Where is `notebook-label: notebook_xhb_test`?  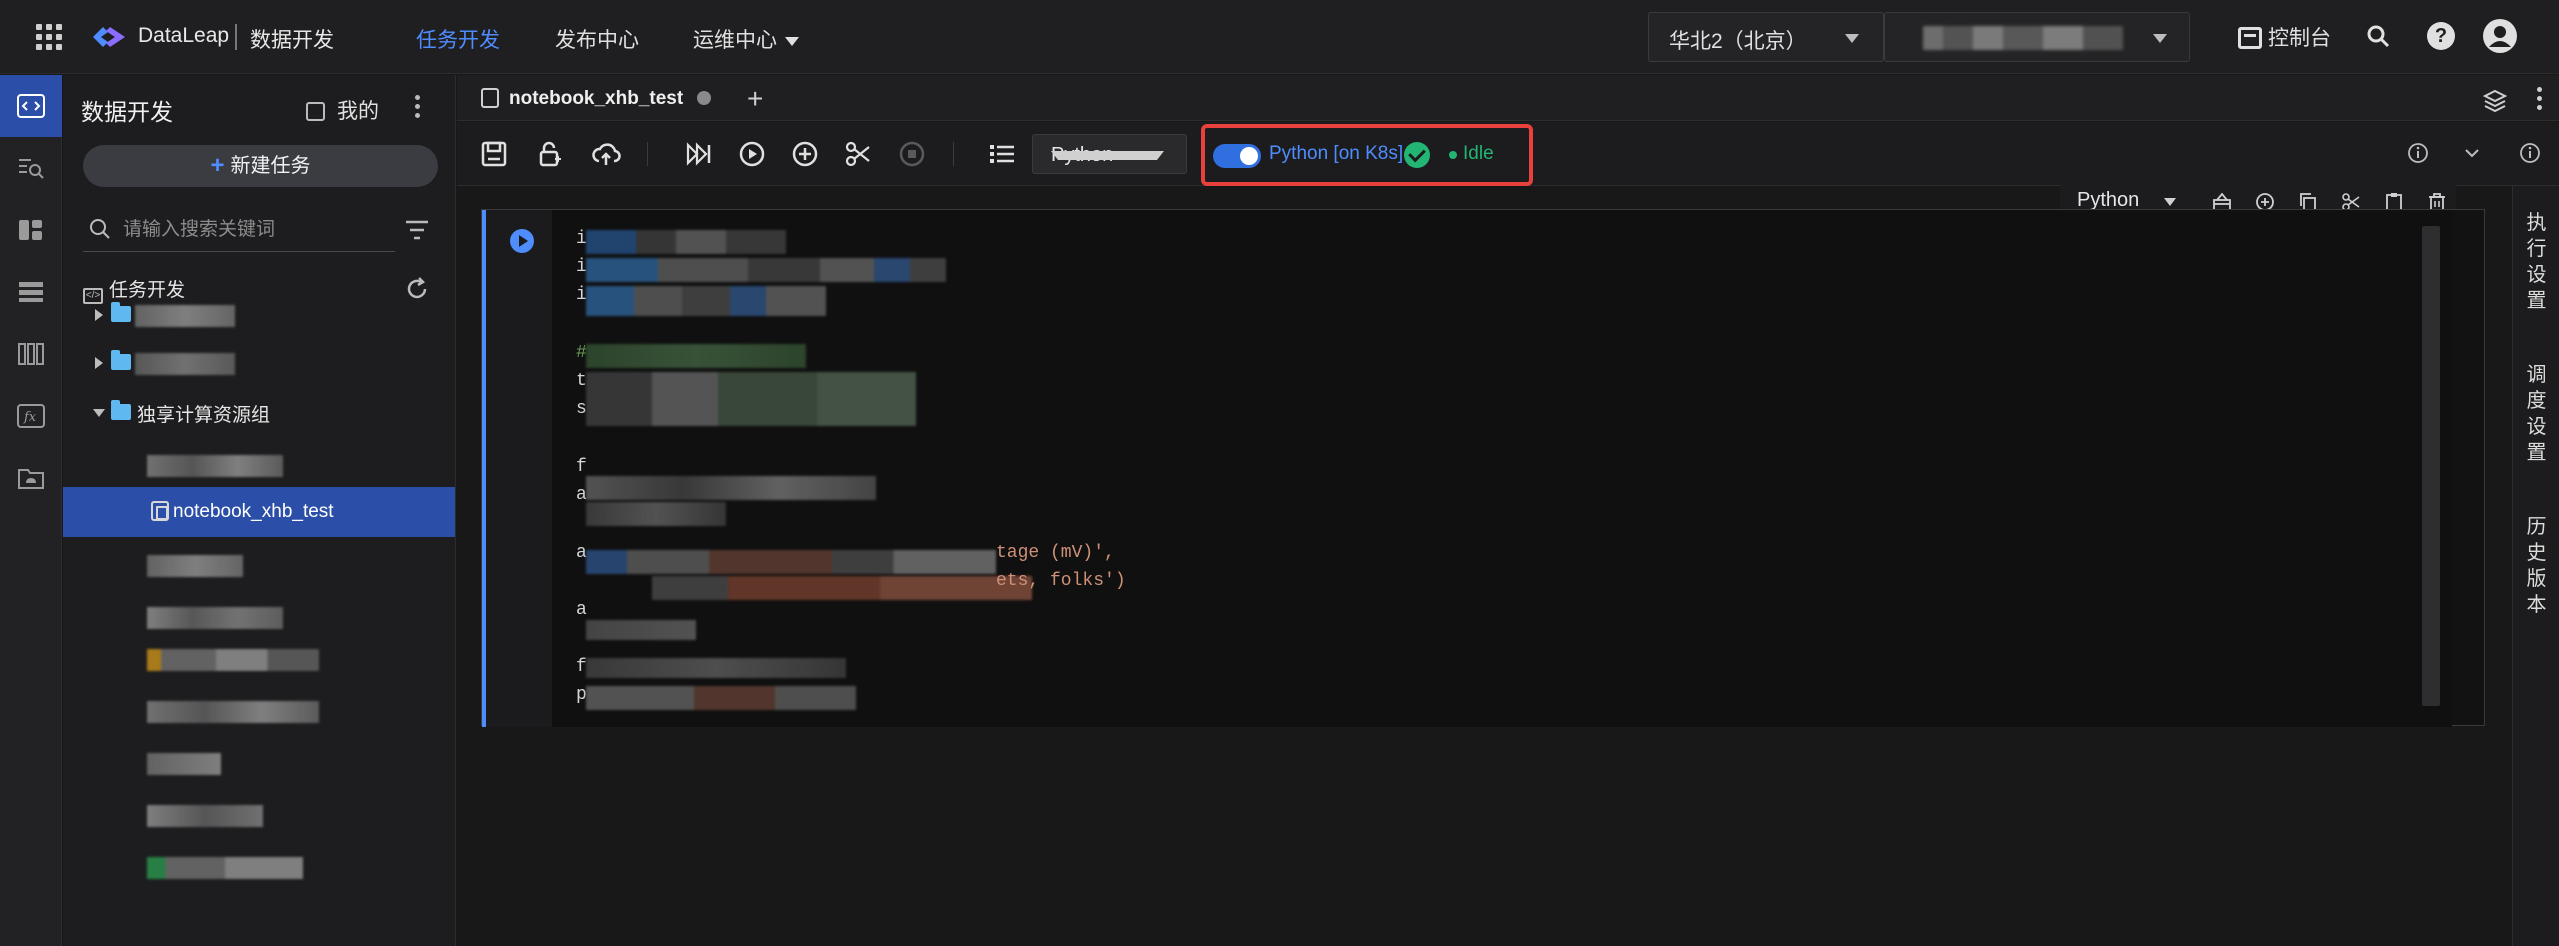 notebook-label: notebook_xhb_test is located at coordinates (253, 511).